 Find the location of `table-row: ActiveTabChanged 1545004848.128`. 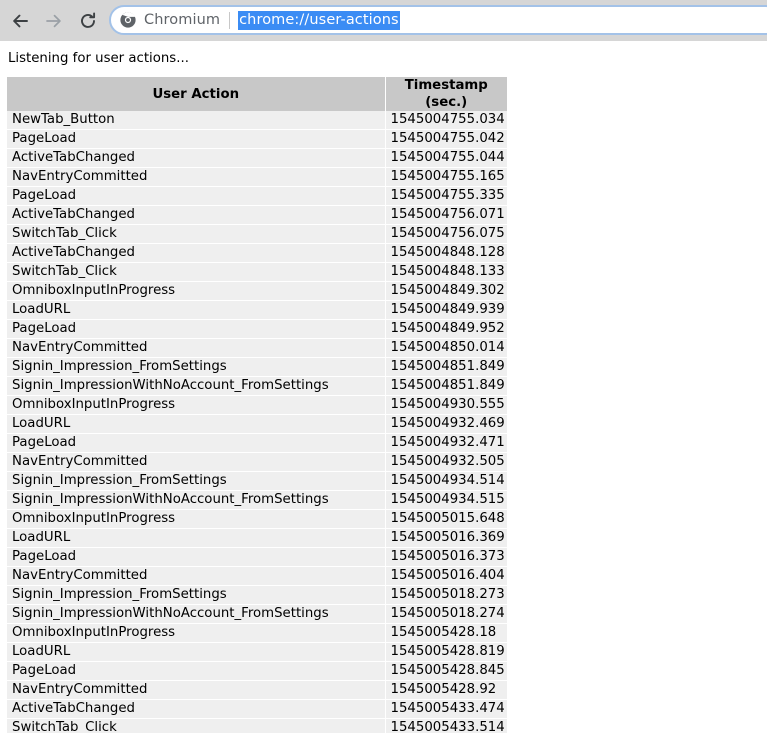

table-row: ActiveTabChanged 1545004848.128 is located at coordinates (257, 253).